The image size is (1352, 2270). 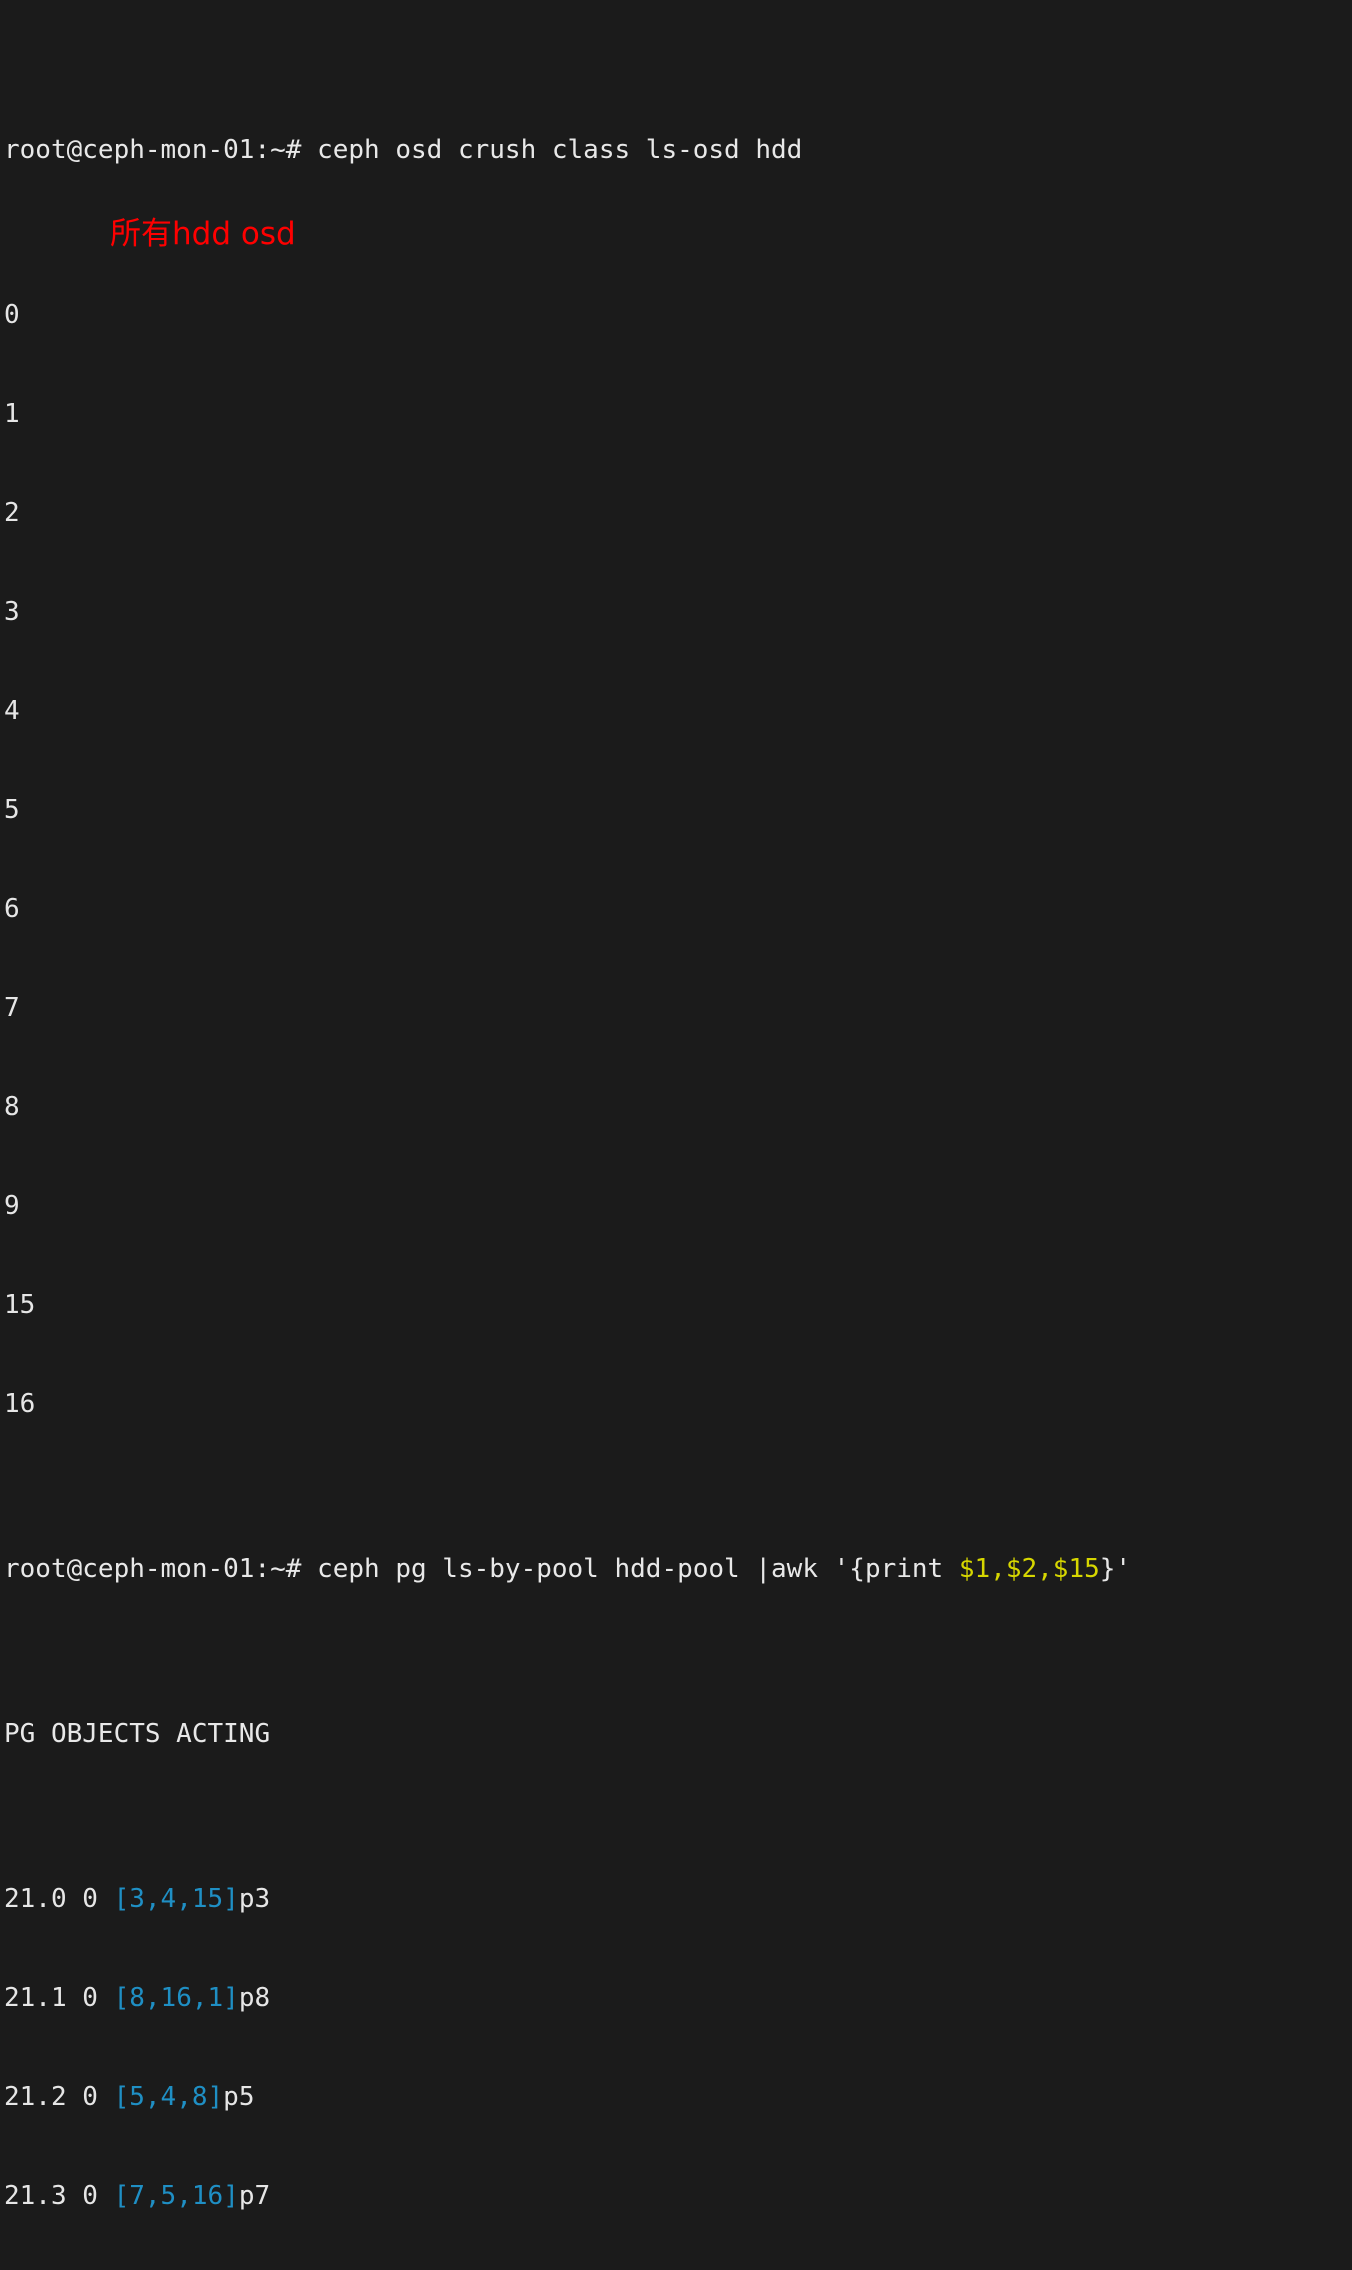 What do you see at coordinates (254, 1899) in the screenshot?
I see `pg-primary: p3` at bounding box center [254, 1899].